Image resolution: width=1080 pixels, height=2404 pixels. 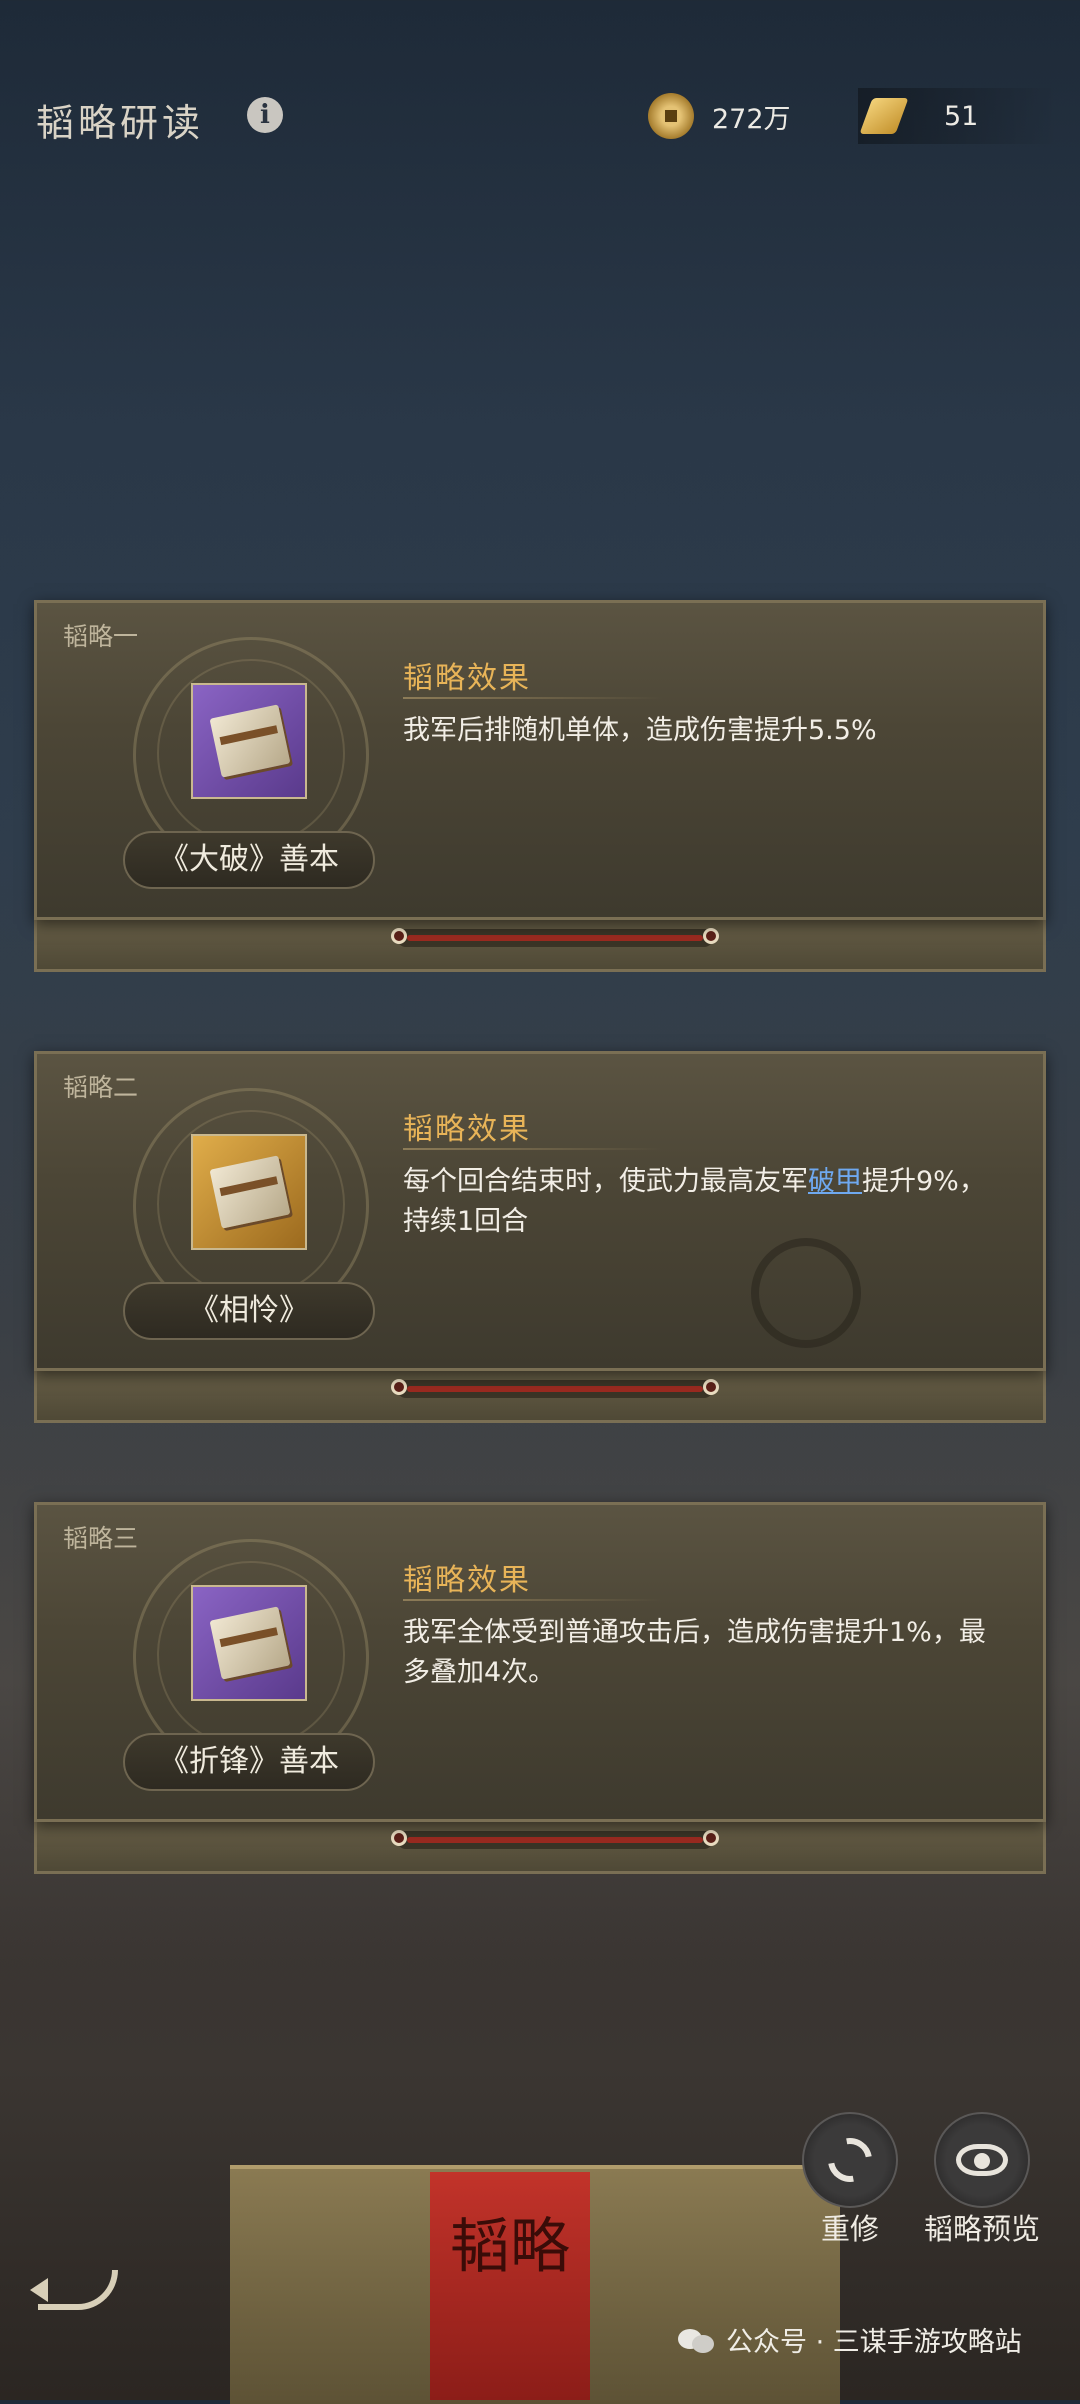 I want to click on armor-break-link: 破甲, so click(x=835, y=1181).